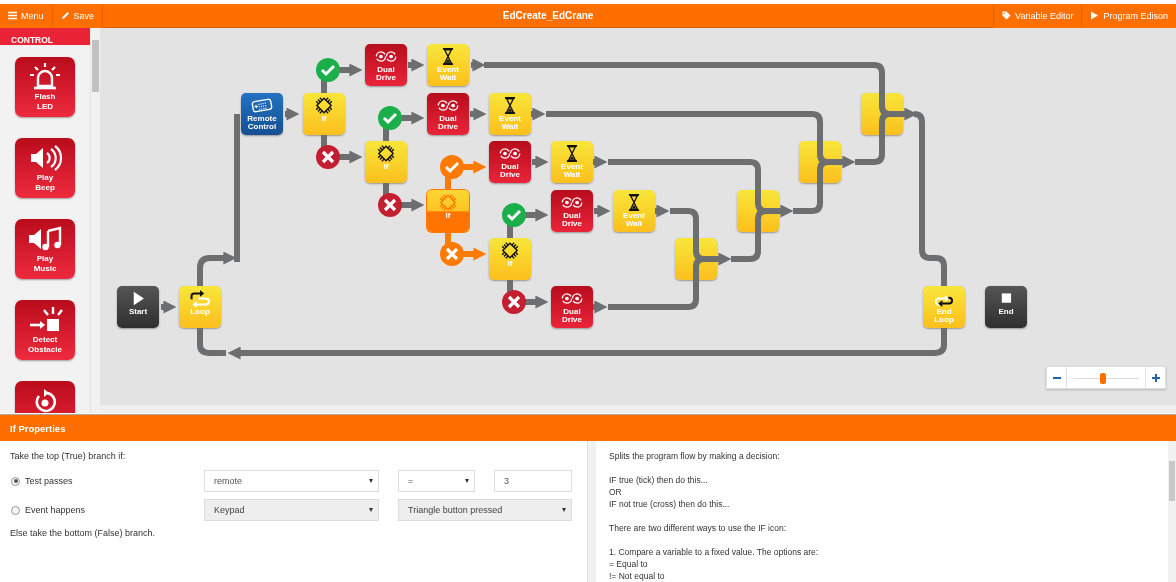 This screenshot has width=1176, height=582. I want to click on dropdown: remote, so click(291, 481).